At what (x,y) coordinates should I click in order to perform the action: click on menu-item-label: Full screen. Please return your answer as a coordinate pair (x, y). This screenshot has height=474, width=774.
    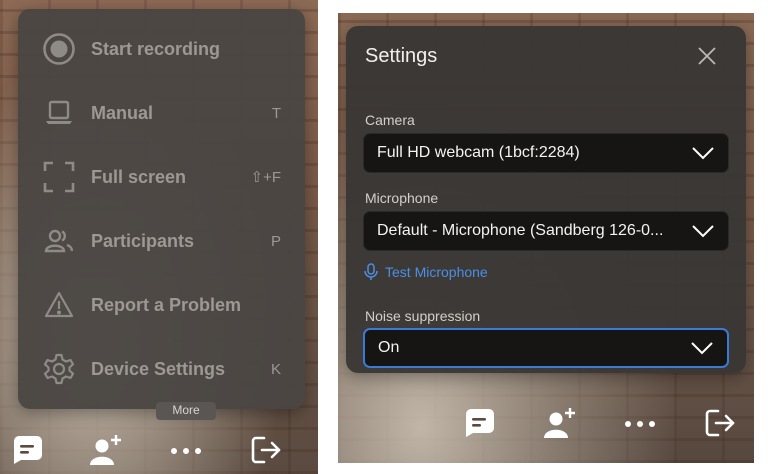
    Looking at the image, I should click on (139, 176).